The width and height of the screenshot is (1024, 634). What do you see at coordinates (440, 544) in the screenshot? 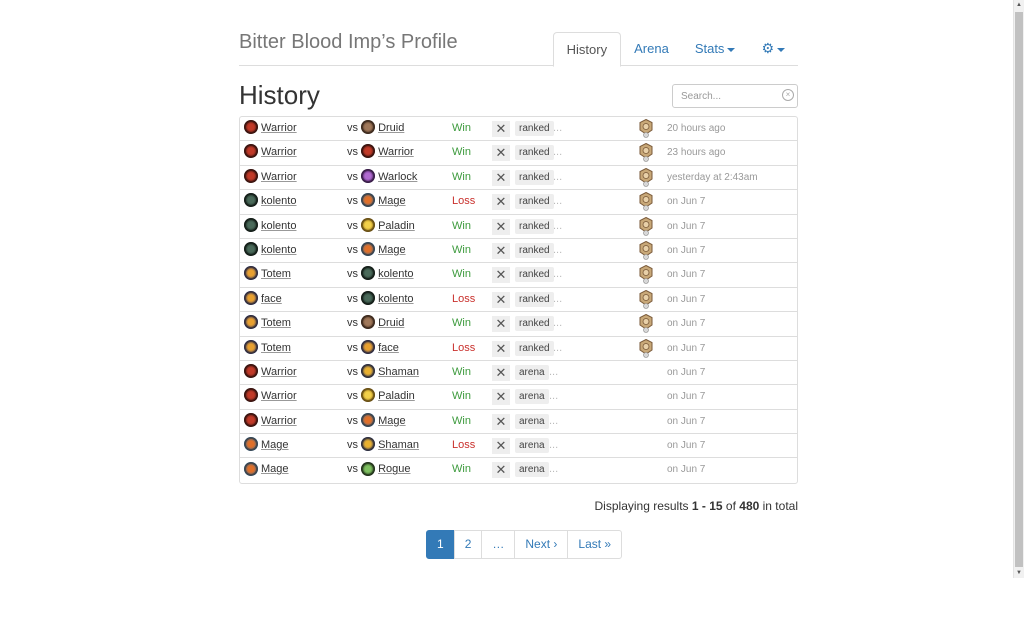
I see `page-1-button: 1` at bounding box center [440, 544].